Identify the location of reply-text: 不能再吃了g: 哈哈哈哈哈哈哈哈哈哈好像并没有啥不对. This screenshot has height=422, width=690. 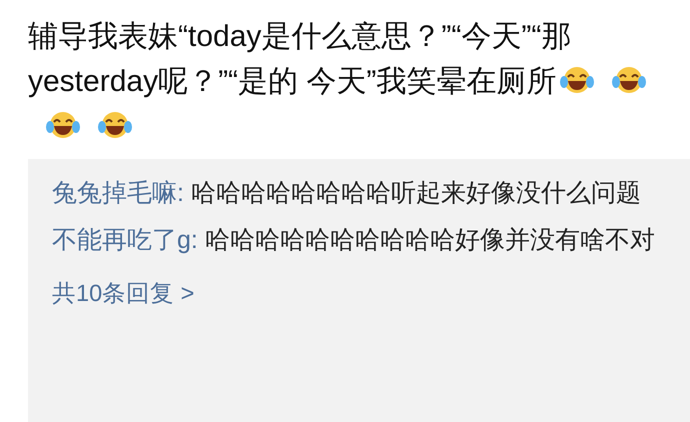
(354, 240).